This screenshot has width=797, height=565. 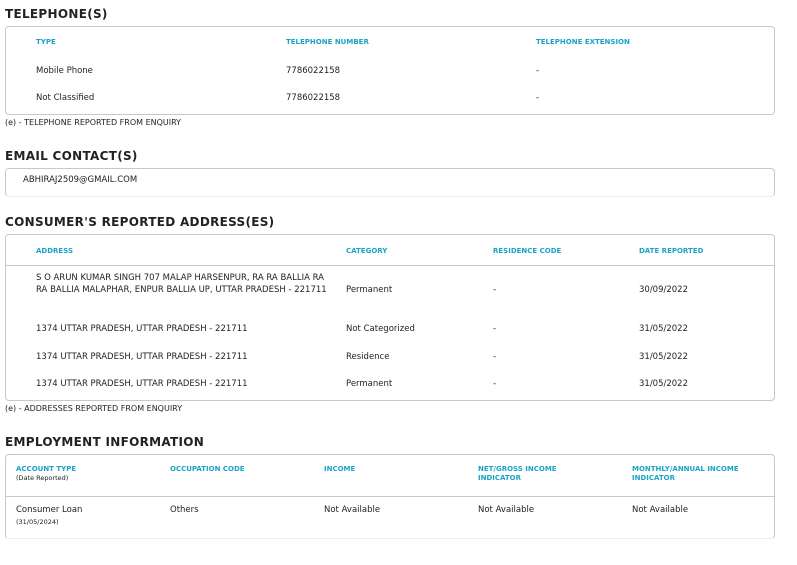 What do you see at coordinates (367, 251) in the screenshot?
I see `col-category: CATEGORY` at bounding box center [367, 251].